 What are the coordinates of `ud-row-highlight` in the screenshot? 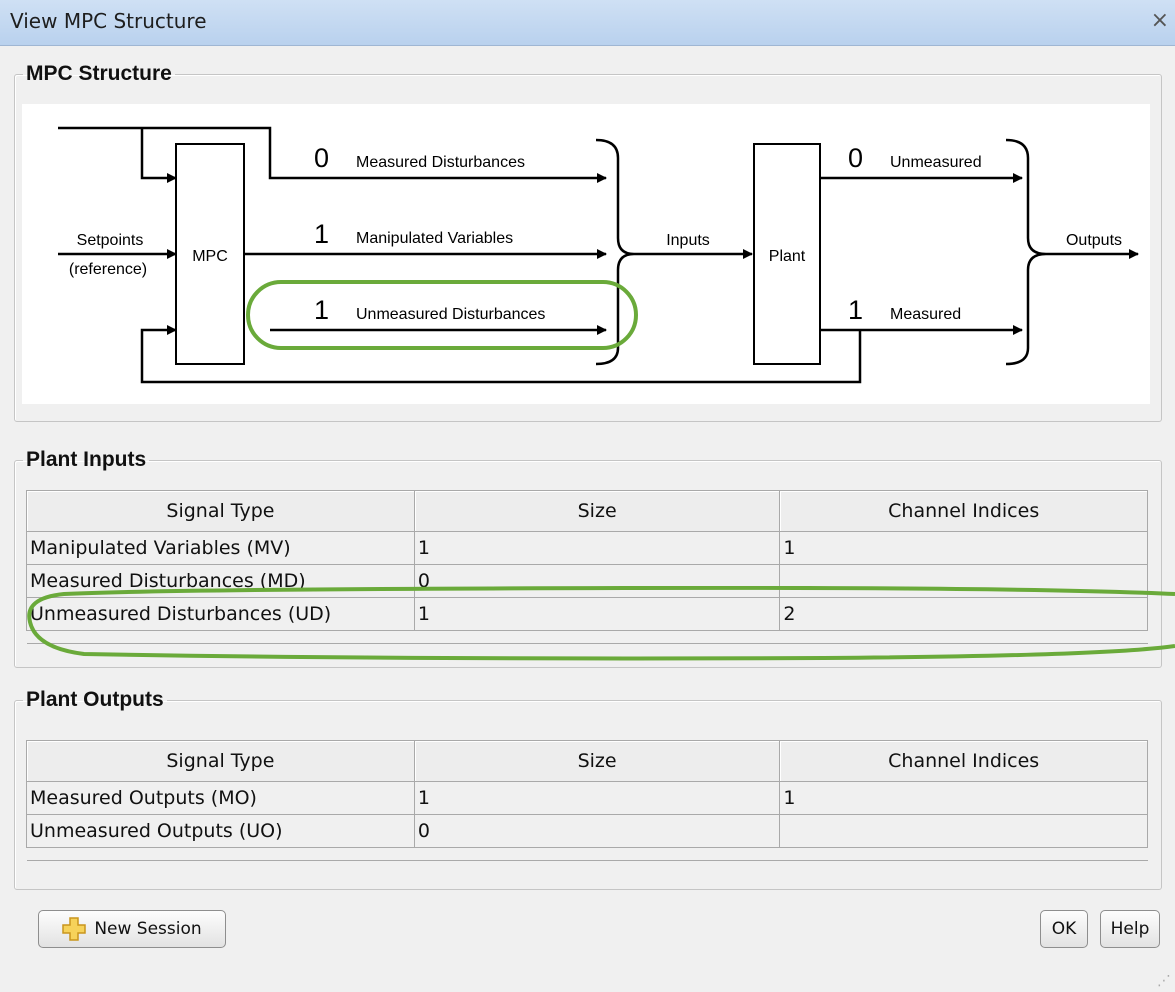 It's located at (601, 623).